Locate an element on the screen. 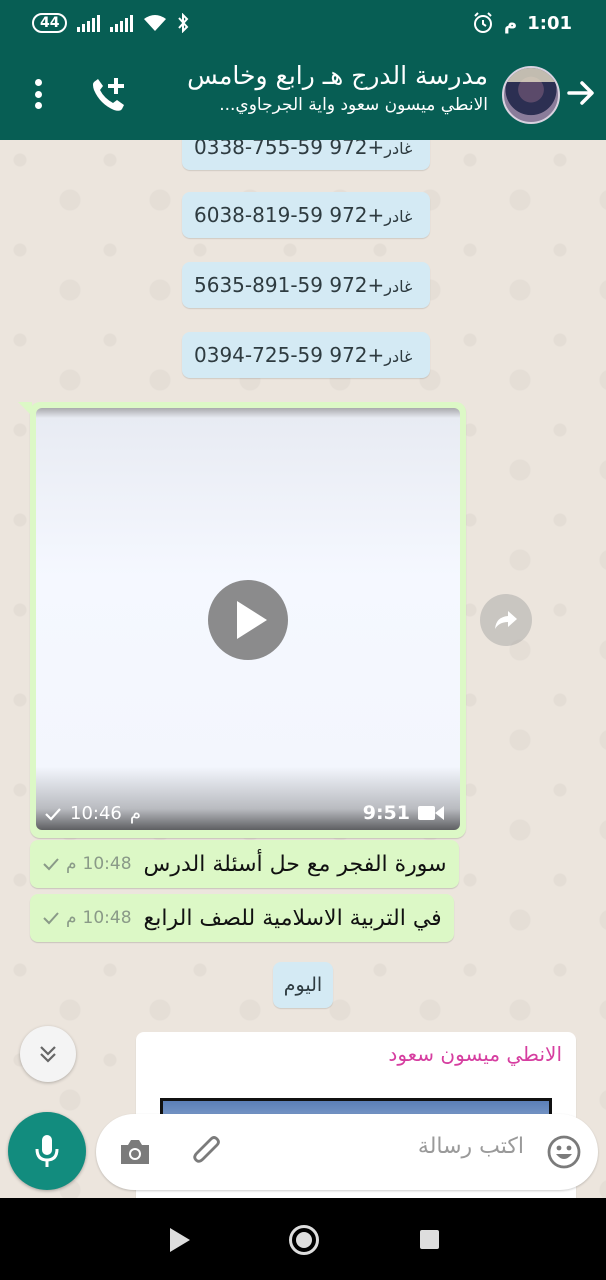 This screenshot has height=1280, width=606. video-time-suffix: م is located at coordinates (135, 813).